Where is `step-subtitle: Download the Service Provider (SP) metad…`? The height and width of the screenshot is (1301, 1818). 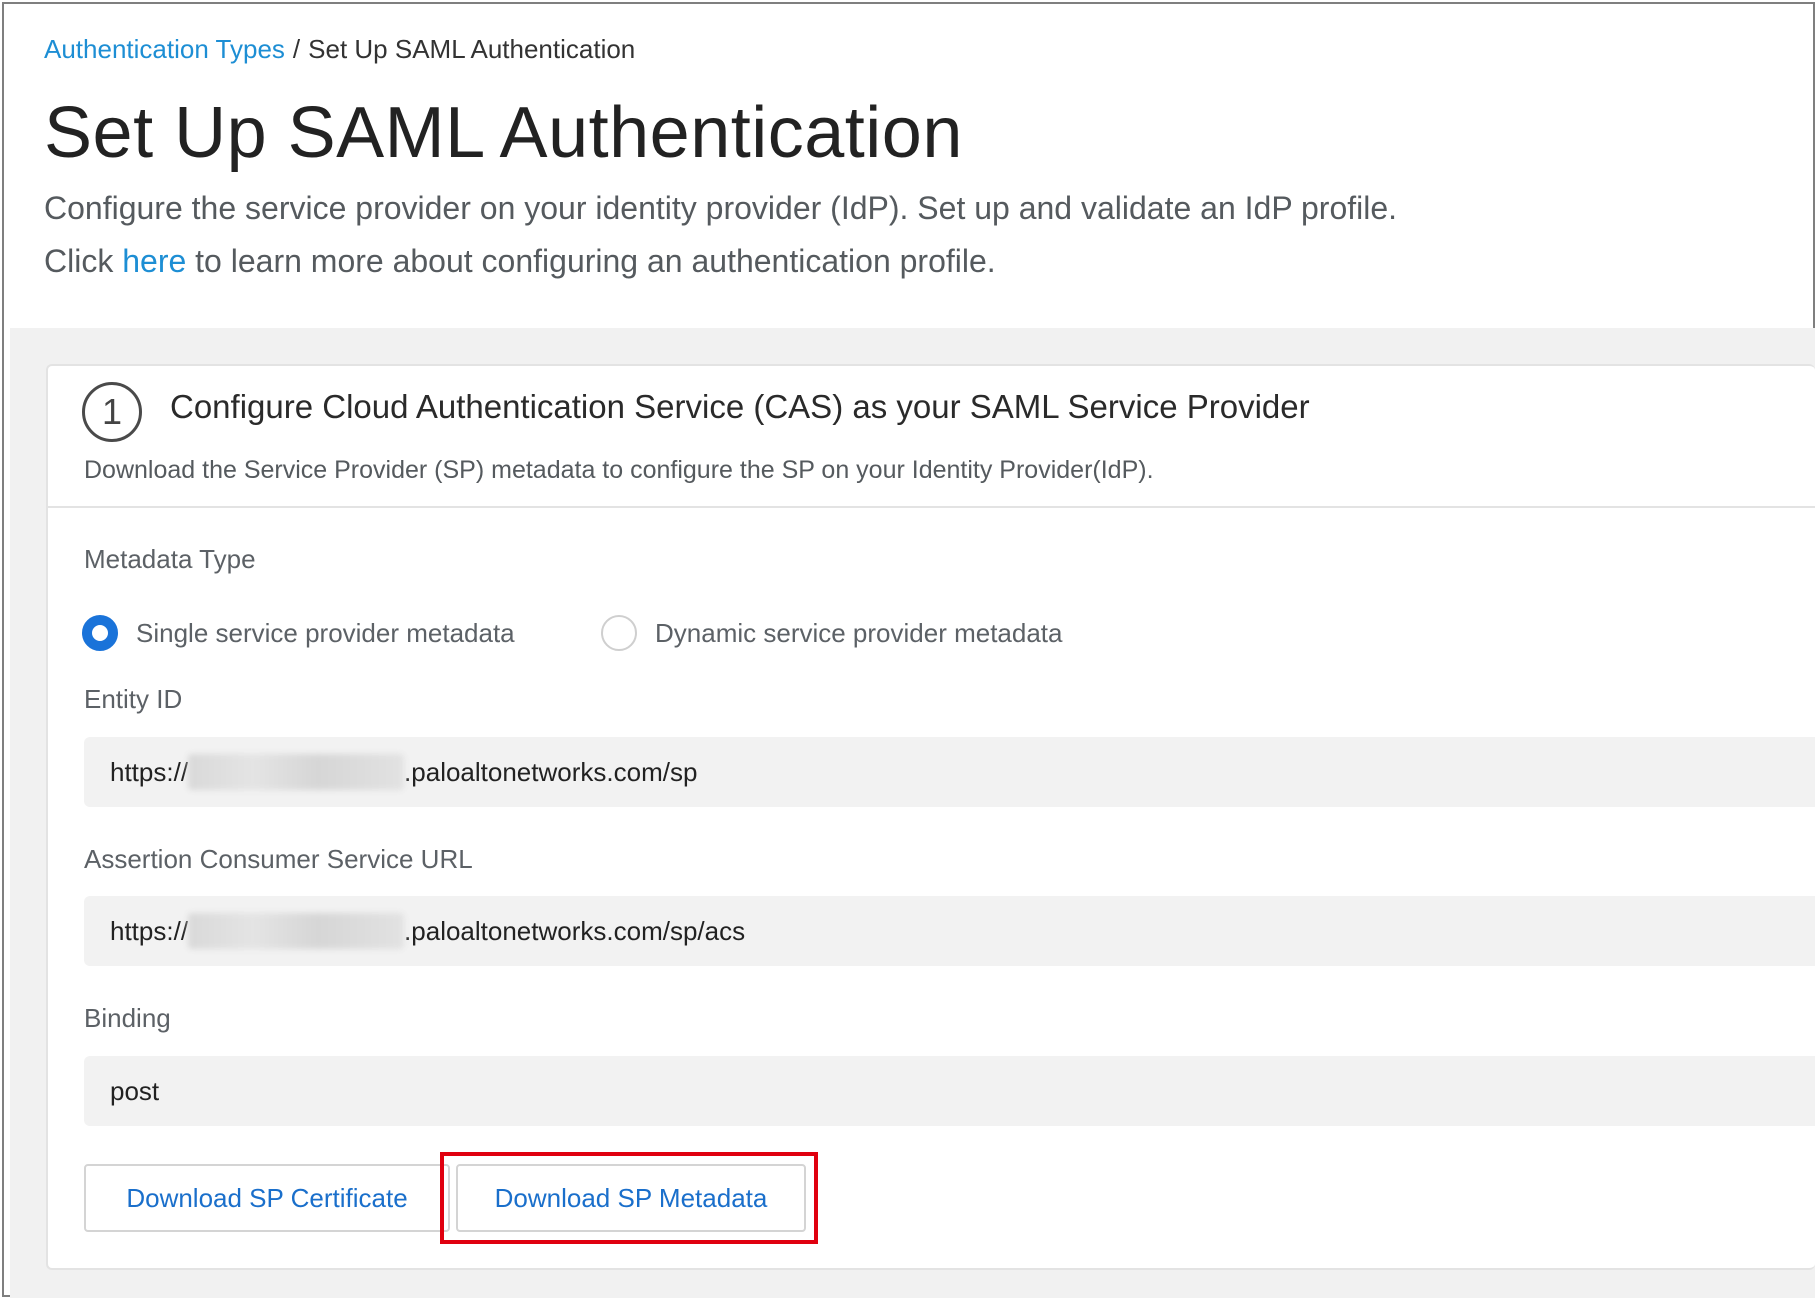
step-subtitle: Download the Service Provider (SP) metad… is located at coordinates (619, 470).